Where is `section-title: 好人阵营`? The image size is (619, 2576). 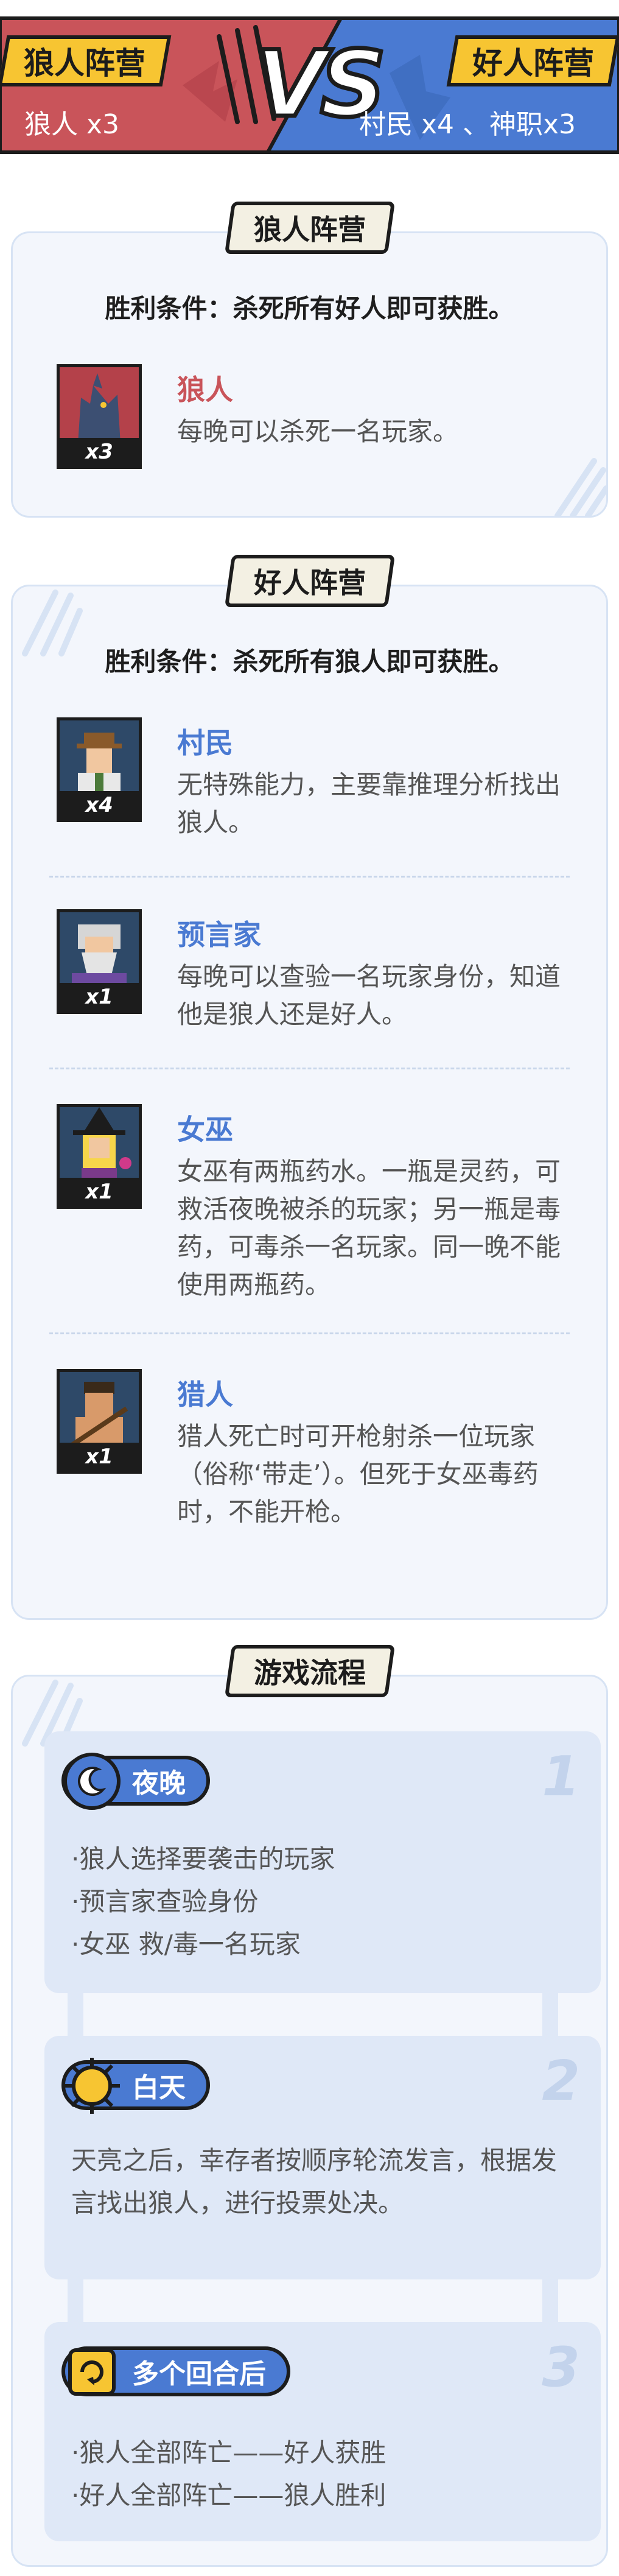
section-title: 好人阵营 is located at coordinates (310, 581).